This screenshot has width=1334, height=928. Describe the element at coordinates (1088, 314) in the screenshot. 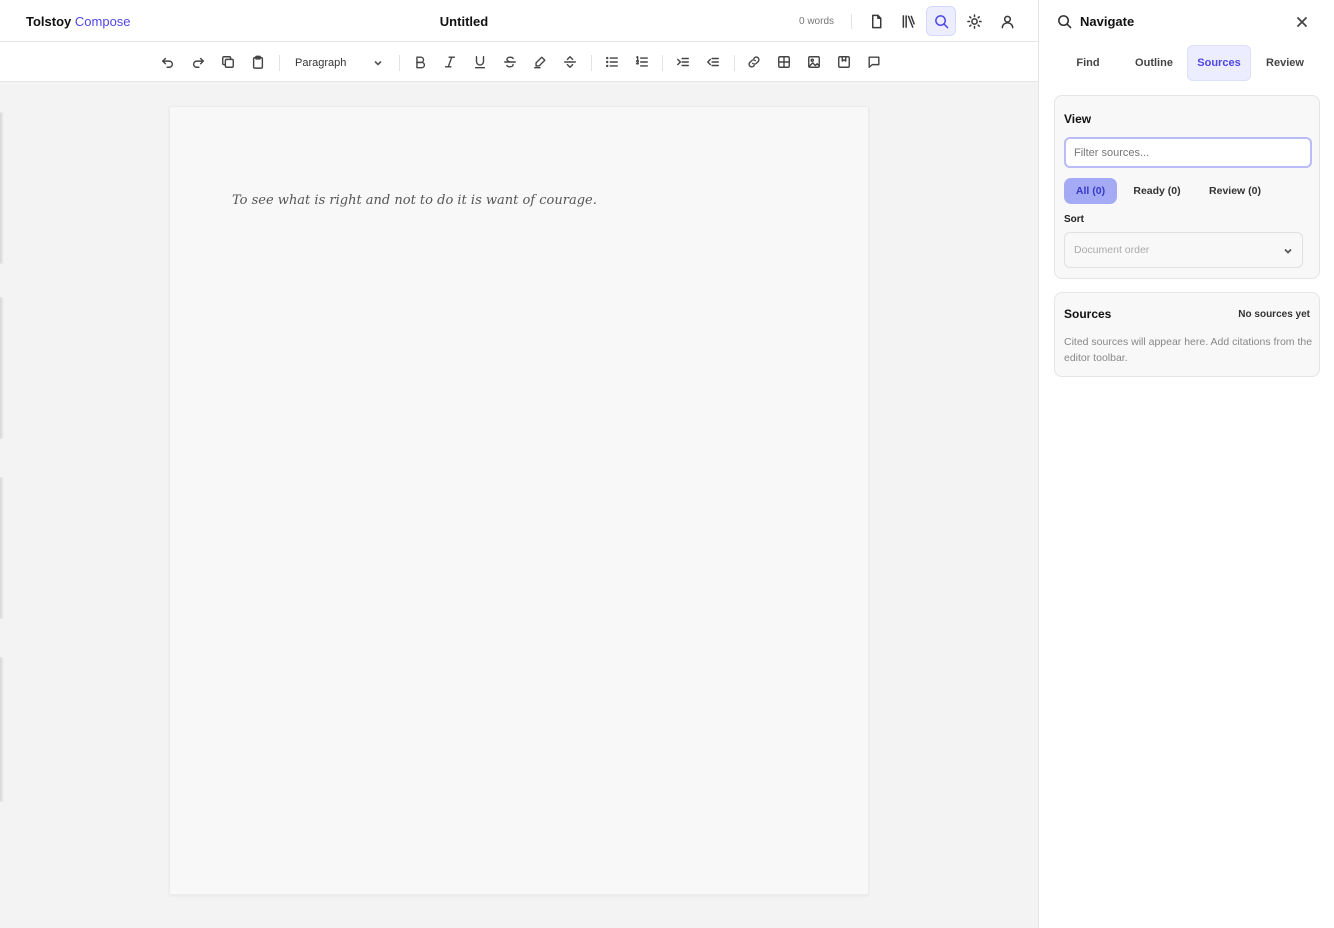

I see `sources-heading: Sources` at that location.